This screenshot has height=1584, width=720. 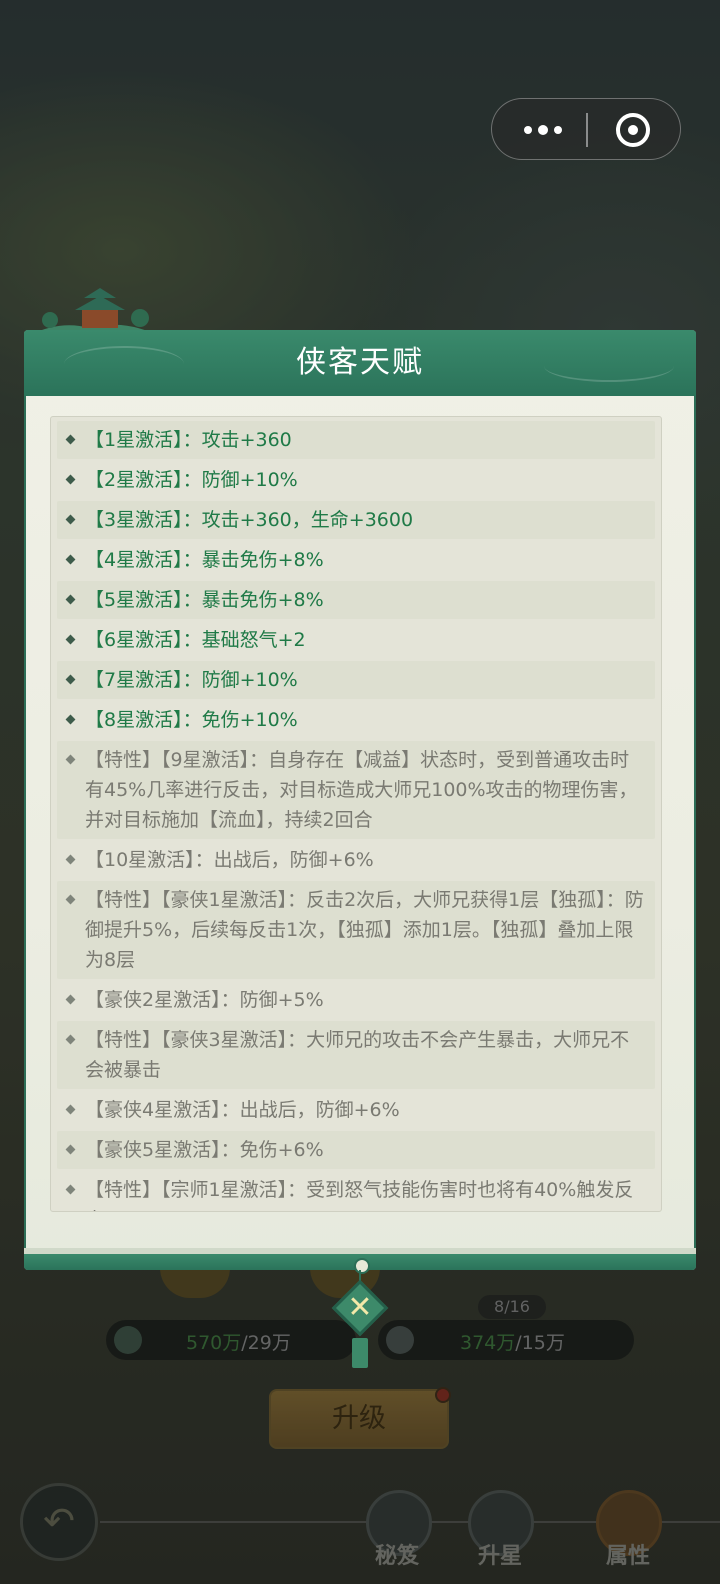 I want to click on talent-text: 【特性】【宗师1星激活】：受到怒气技能伤害时也将有40%触发反击, so click(x=359, y=1195).